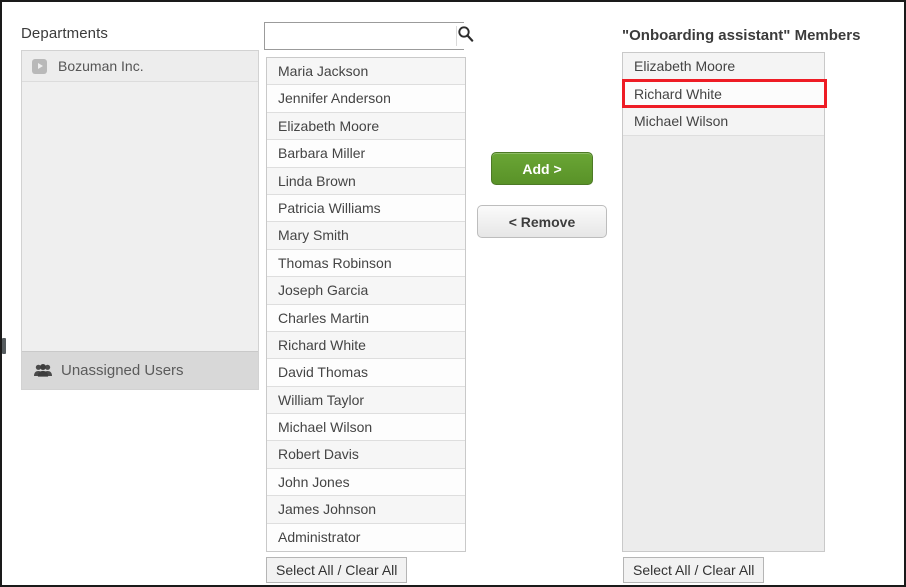 The height and width of the screenshot is (587, 906). What do you see at coordinates (122, 370) in the screenshot?
I see `unassigned-users-label: Unassigned Users` at bounding box center [122, 370].